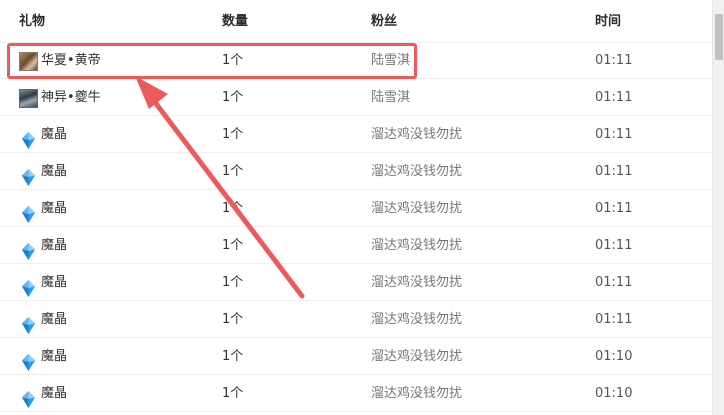 This screenshot has width=724, height=415. I want to click on header-fan: 粉丝, so click(384, 21).